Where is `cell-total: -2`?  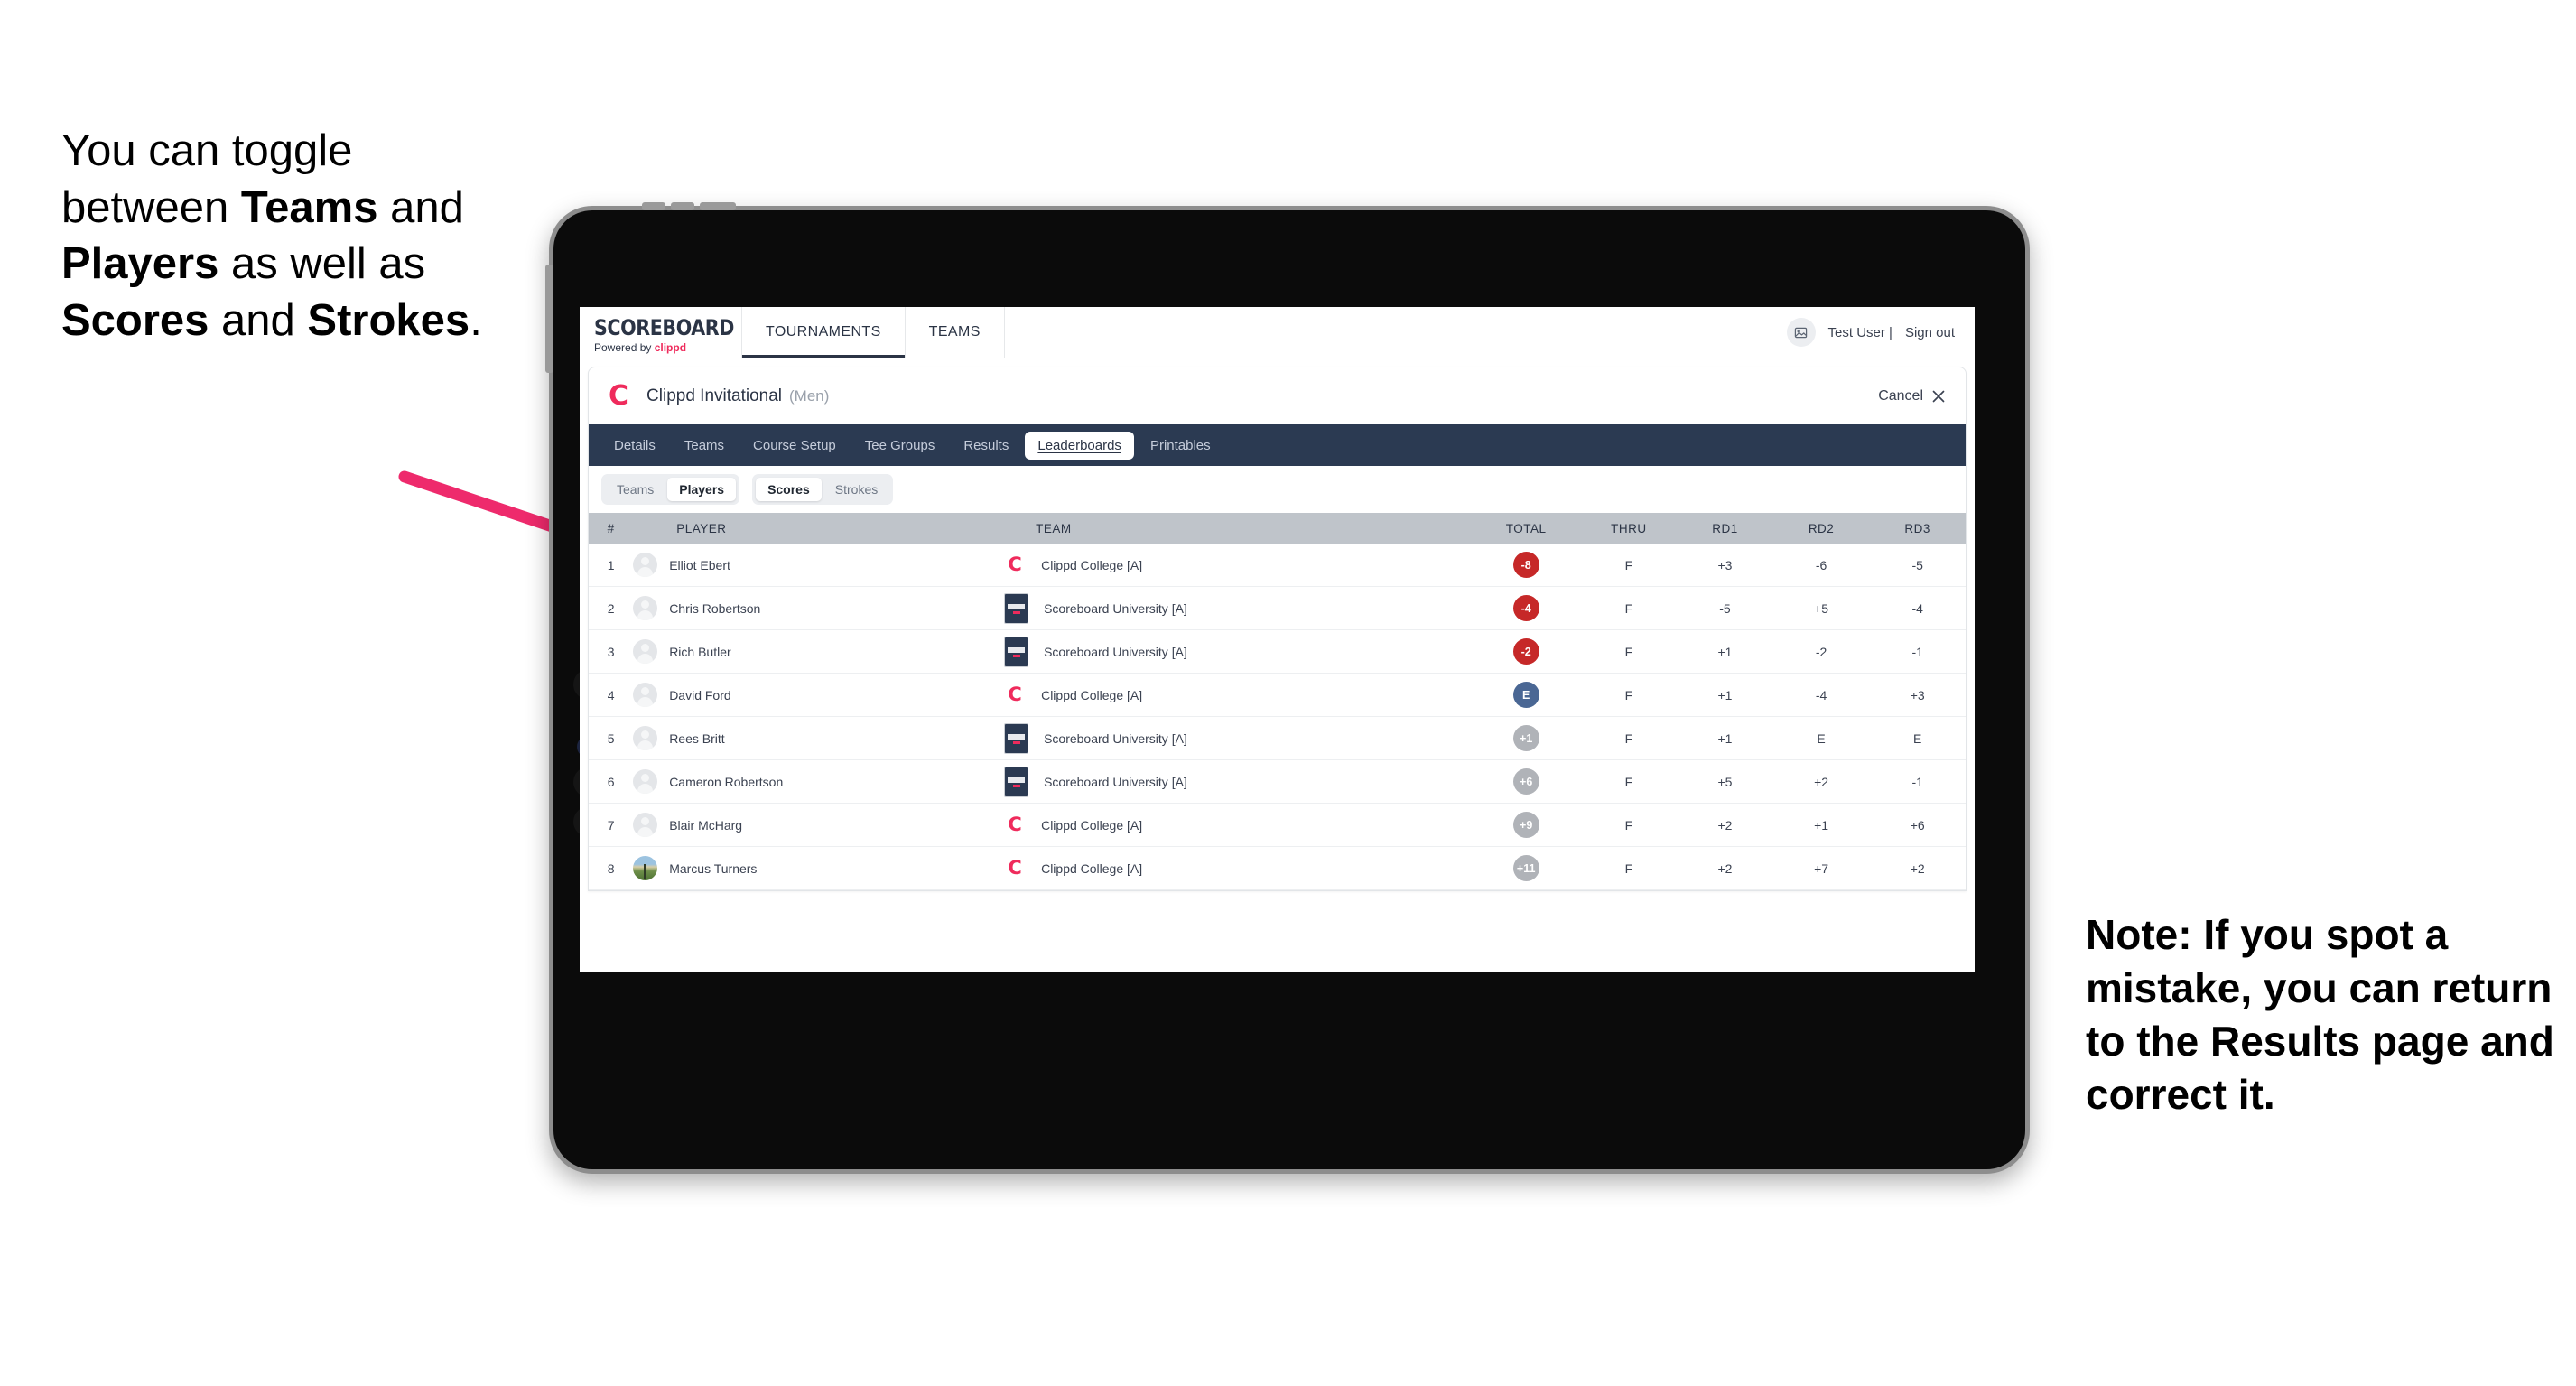 cell-total: -2 is located at coordinates (1526, 651).